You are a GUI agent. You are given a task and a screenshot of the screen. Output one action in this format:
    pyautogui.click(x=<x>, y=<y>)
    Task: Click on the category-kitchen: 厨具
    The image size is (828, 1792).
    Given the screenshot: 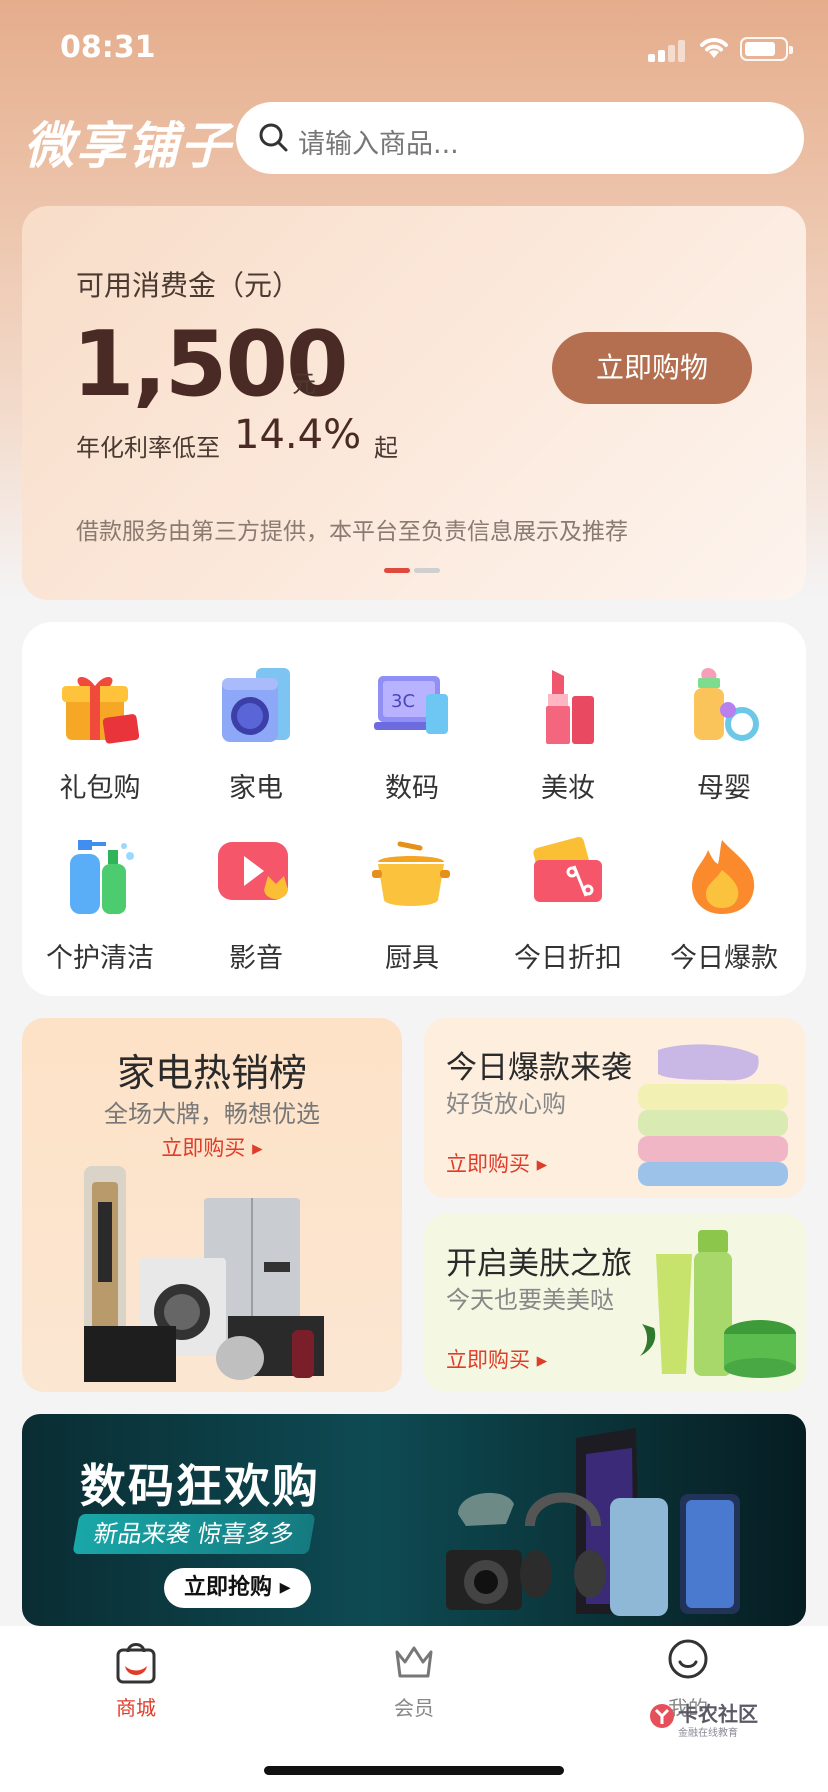 What is the action you would take?
    pyautogui.click(x=412, y=906)
    